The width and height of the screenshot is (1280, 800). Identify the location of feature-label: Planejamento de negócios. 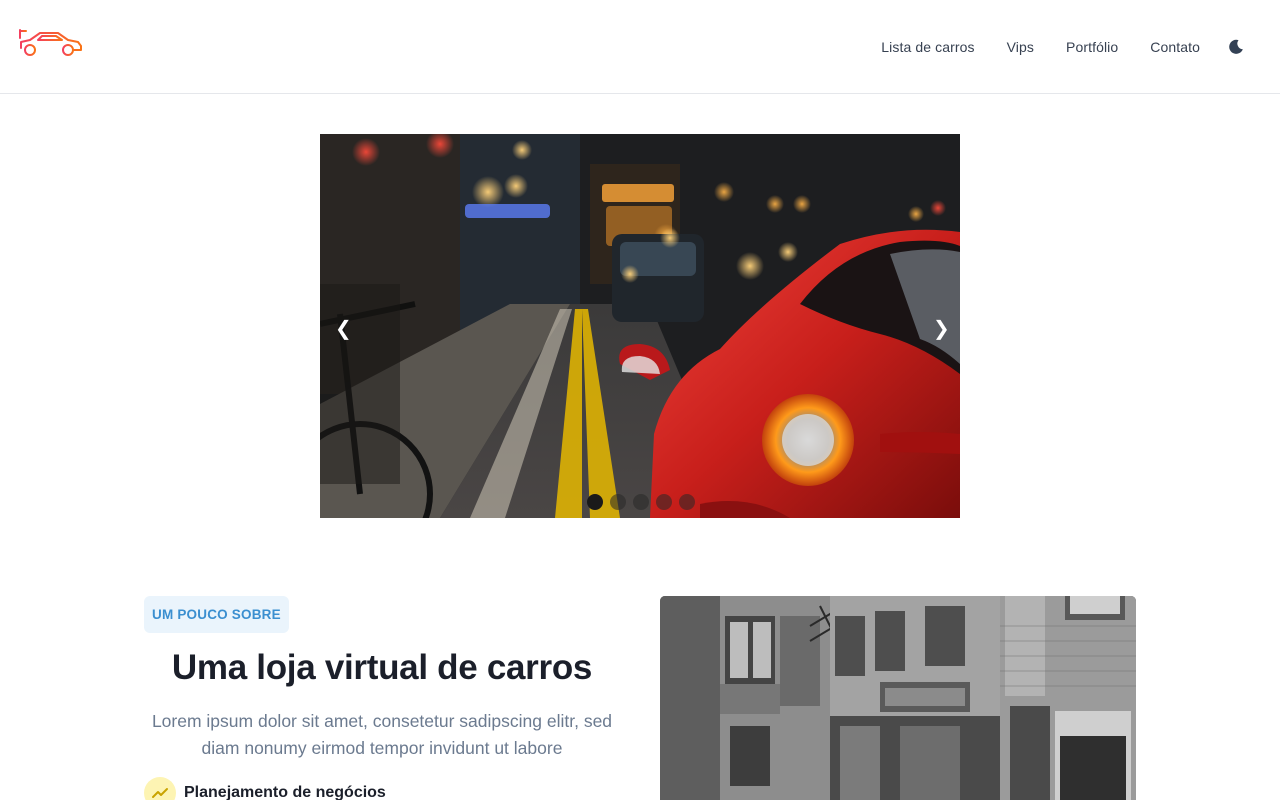
(285, 792).